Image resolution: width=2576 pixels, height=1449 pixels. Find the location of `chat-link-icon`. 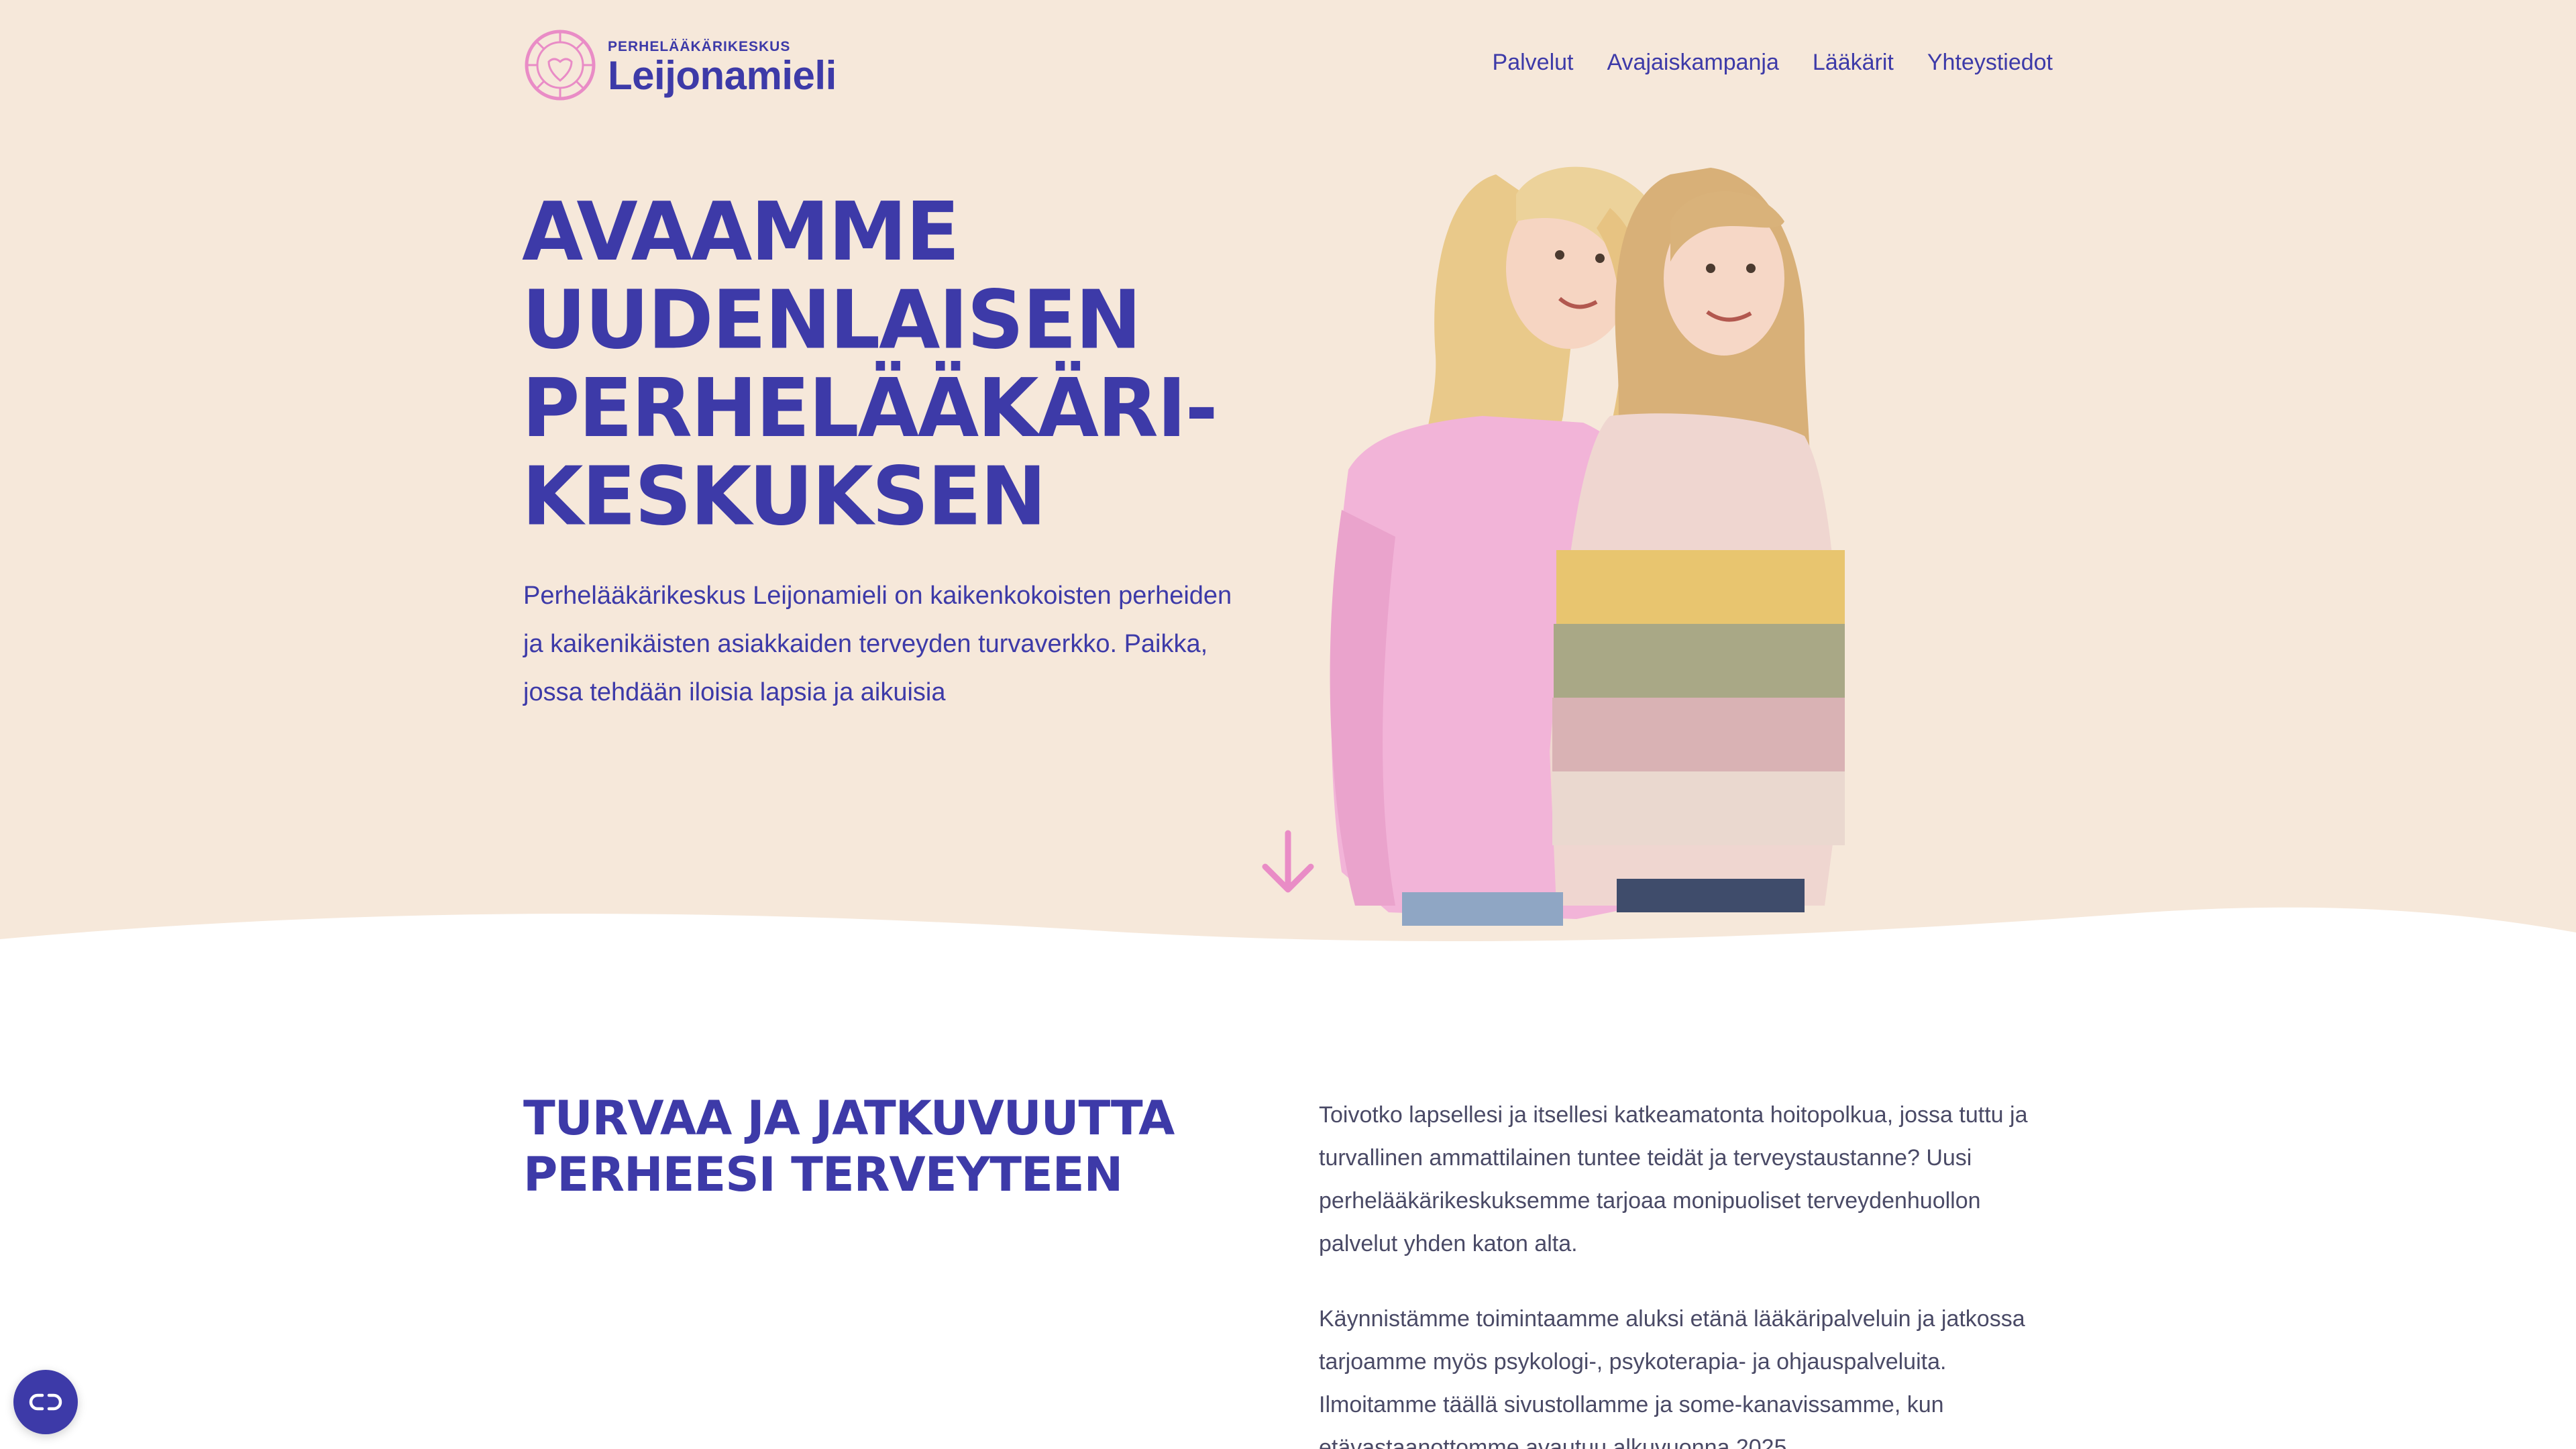

chat-link-icon is located at coordinates (45, 1402).